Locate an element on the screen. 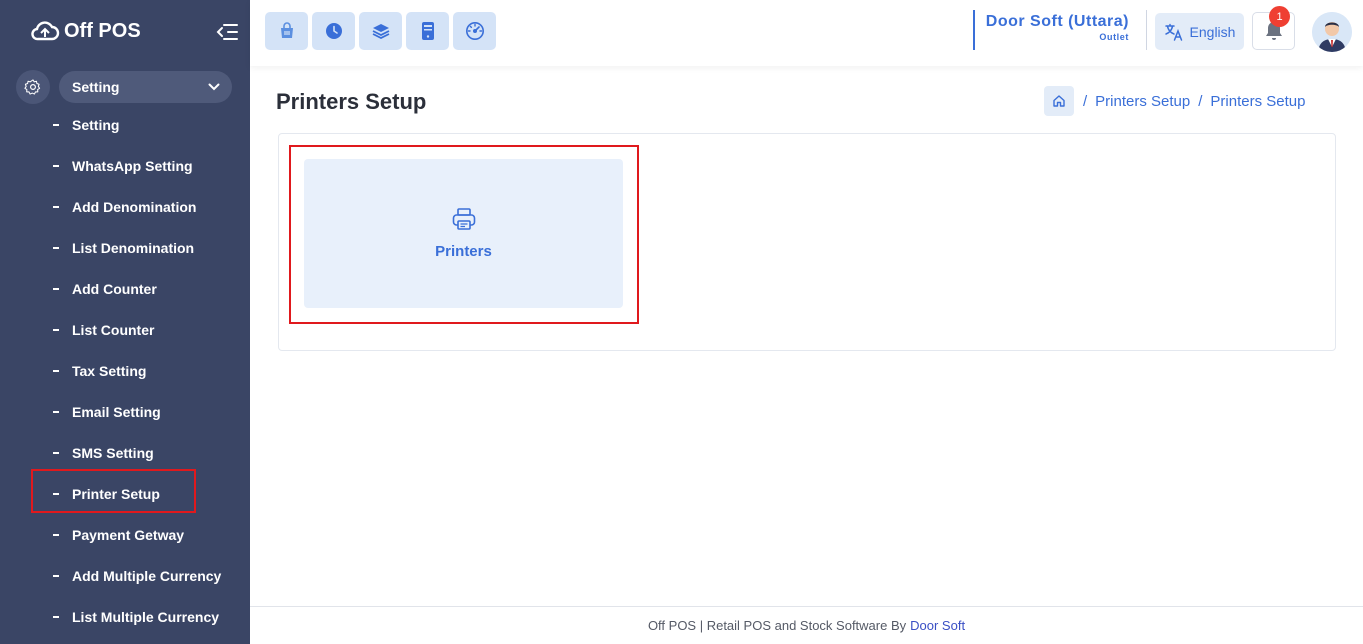  sidebar-item-label: Setting is located at coordinates (96, 124).